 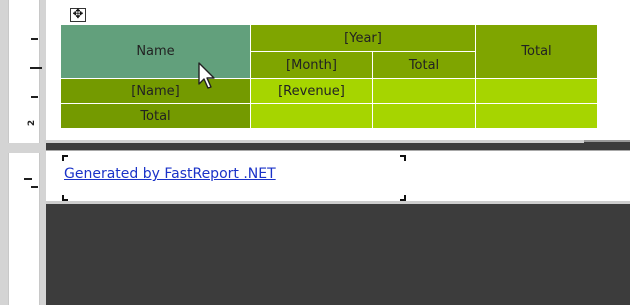 I want to click on header-month-cell: [Month], so click(x=311, y=65).